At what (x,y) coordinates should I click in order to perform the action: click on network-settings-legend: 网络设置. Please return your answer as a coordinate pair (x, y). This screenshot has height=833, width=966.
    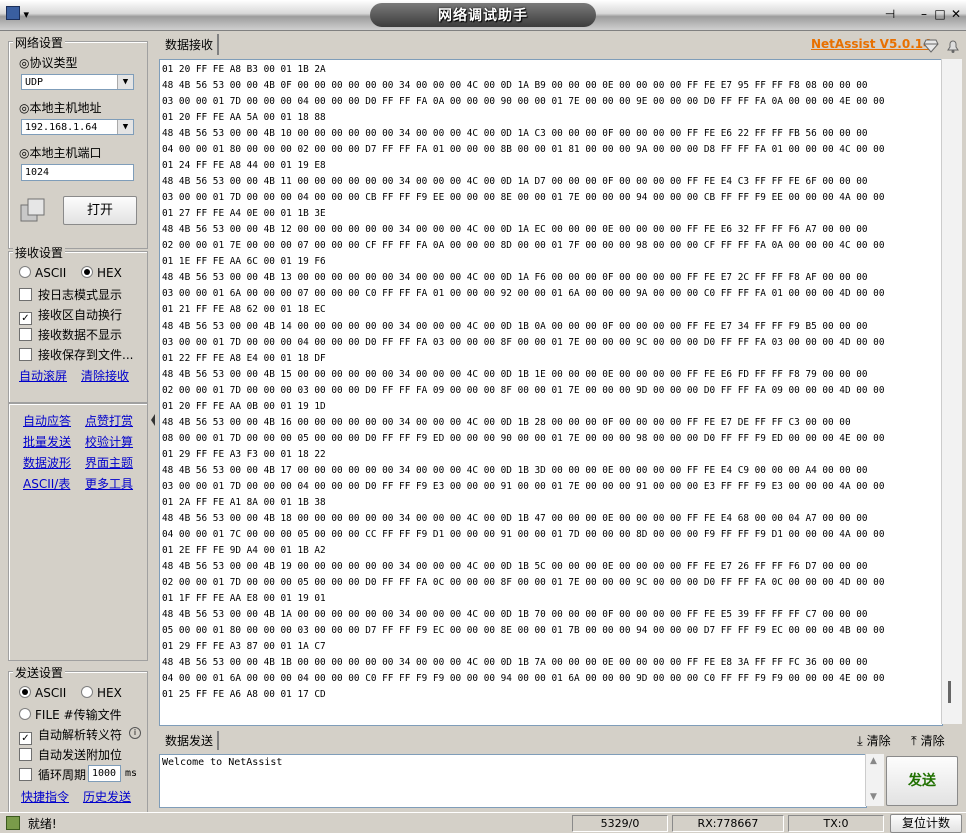
    Looking at the image, I should click on (39, 42).